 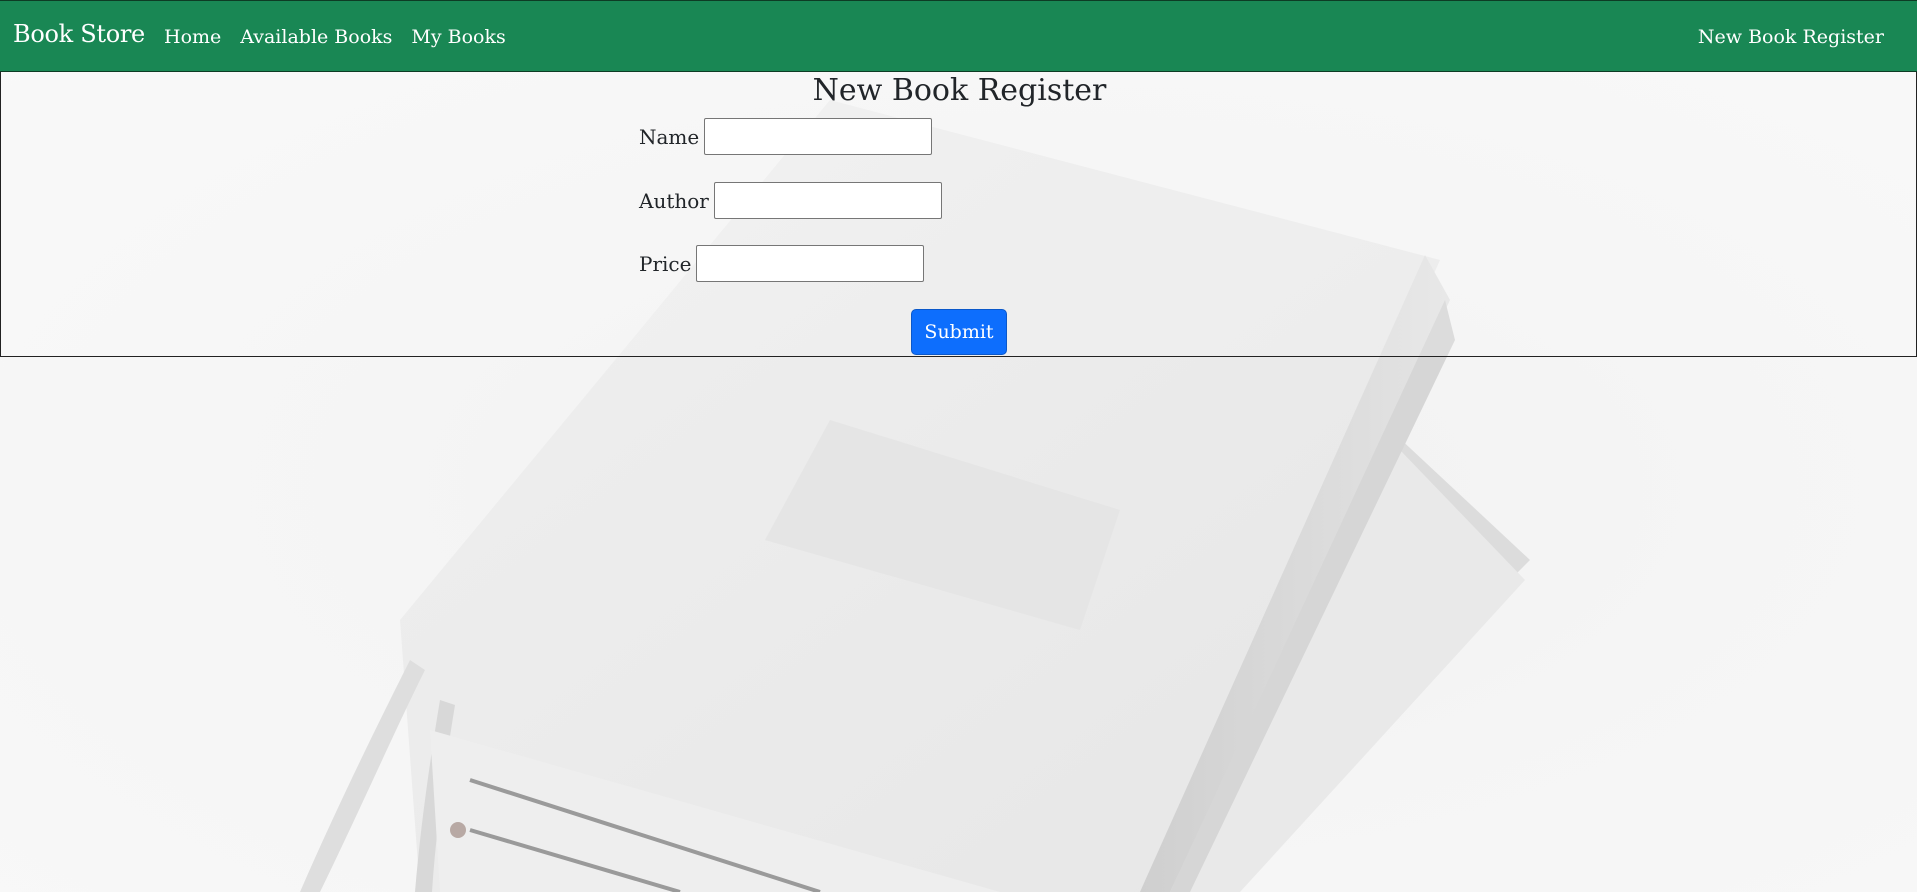 I want to click on brand-link: Book Store, so click(x=79, y=34).